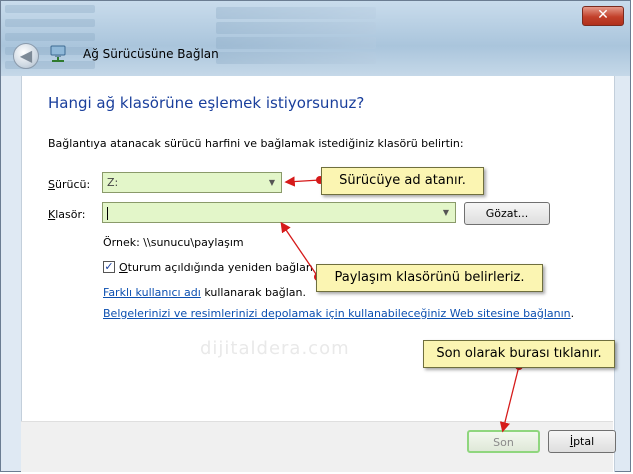 This screenshot has height=474, width=633. I want to click on folder-note-callout: Paylaşım klasörünü belirleriz., so click(429, 278).